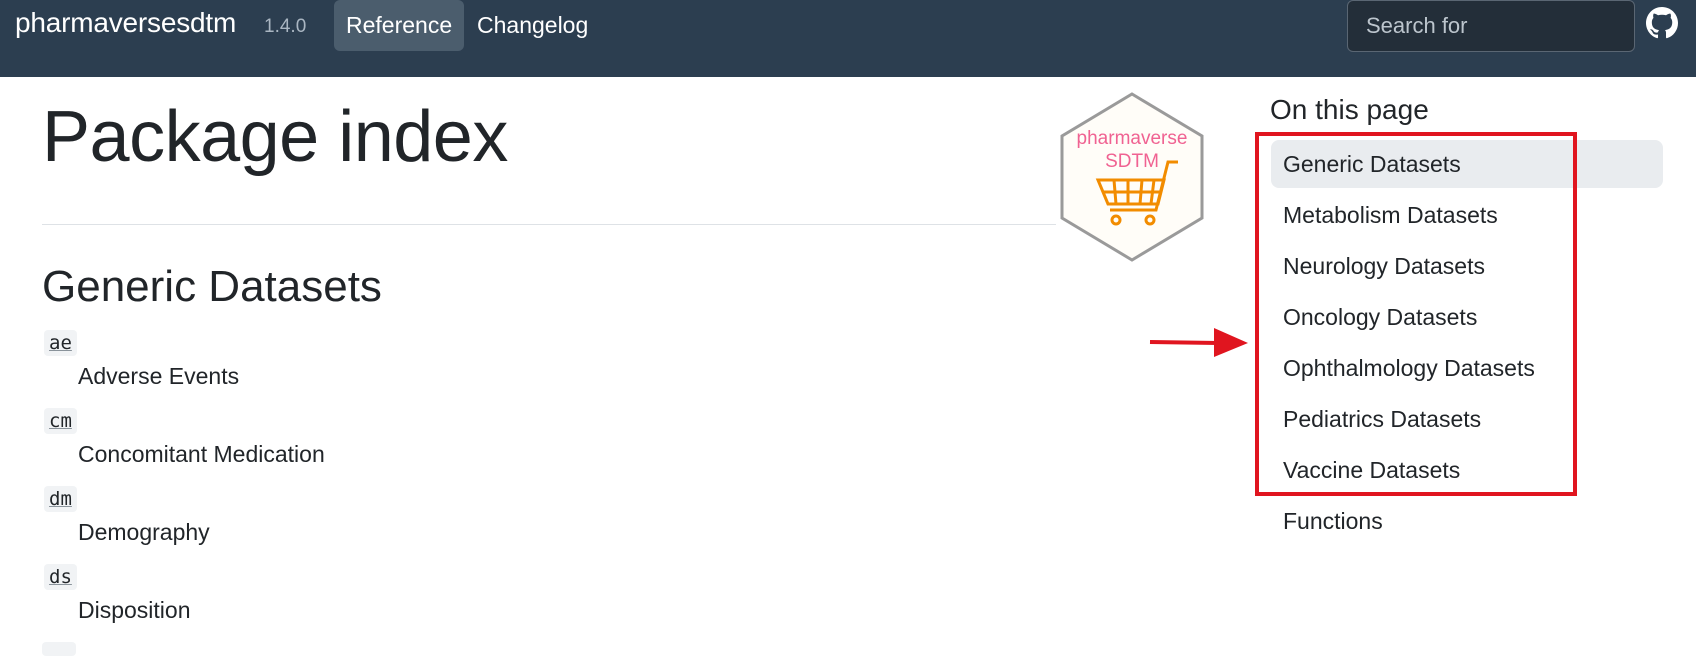  What do you see at coordinates (60, 343) in the screenshot?
I see `dataset-link-ae: ae` at bounding box center [60, 343].